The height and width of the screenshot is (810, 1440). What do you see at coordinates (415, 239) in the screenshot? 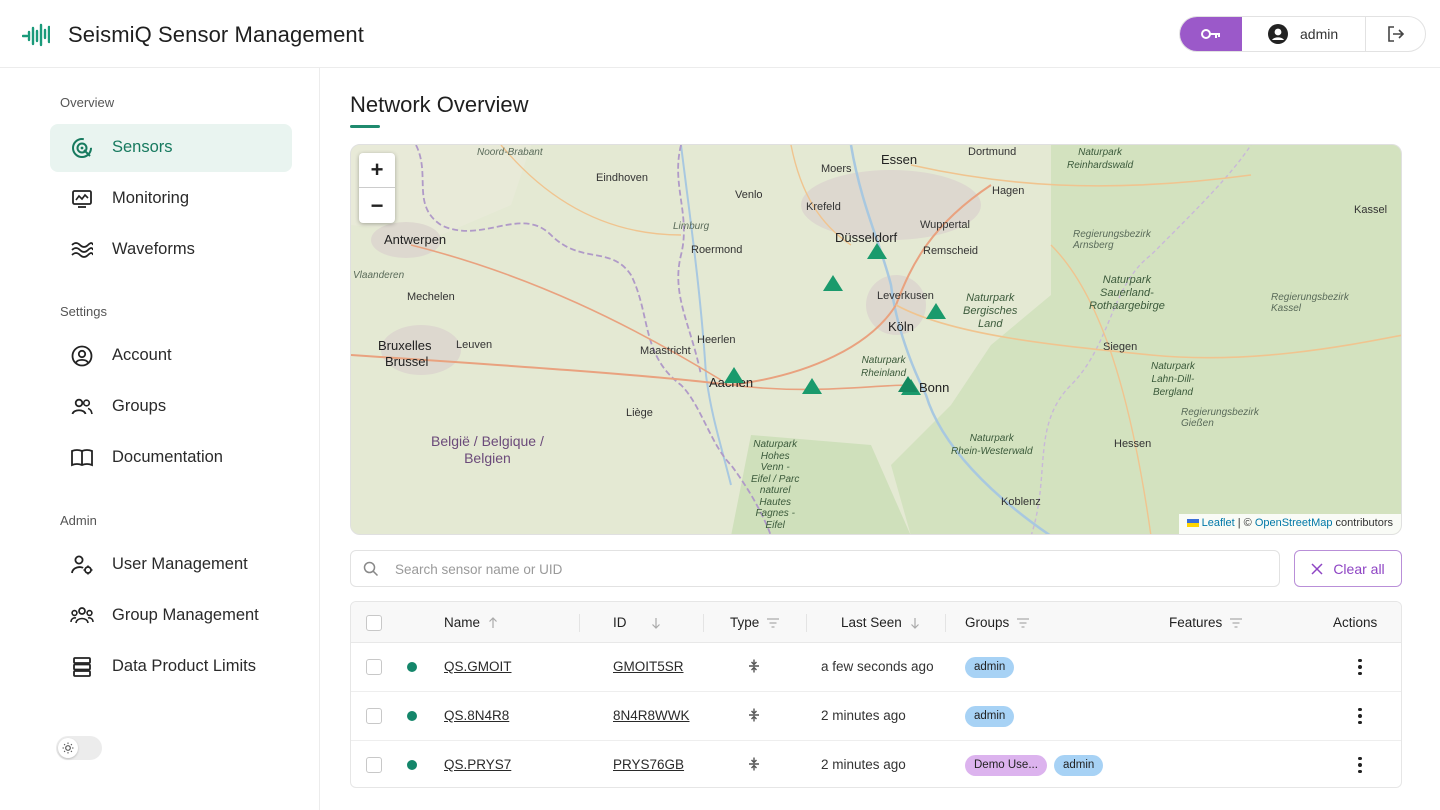
I see `map-label: Antwerpen` at bounding box center [415, 239].